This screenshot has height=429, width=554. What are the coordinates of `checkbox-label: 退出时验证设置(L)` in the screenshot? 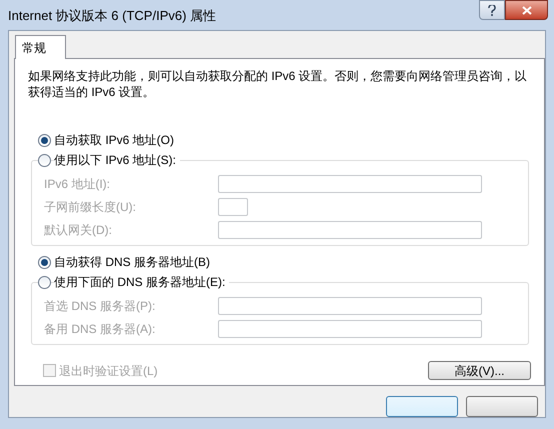 It's located at (108, 371).